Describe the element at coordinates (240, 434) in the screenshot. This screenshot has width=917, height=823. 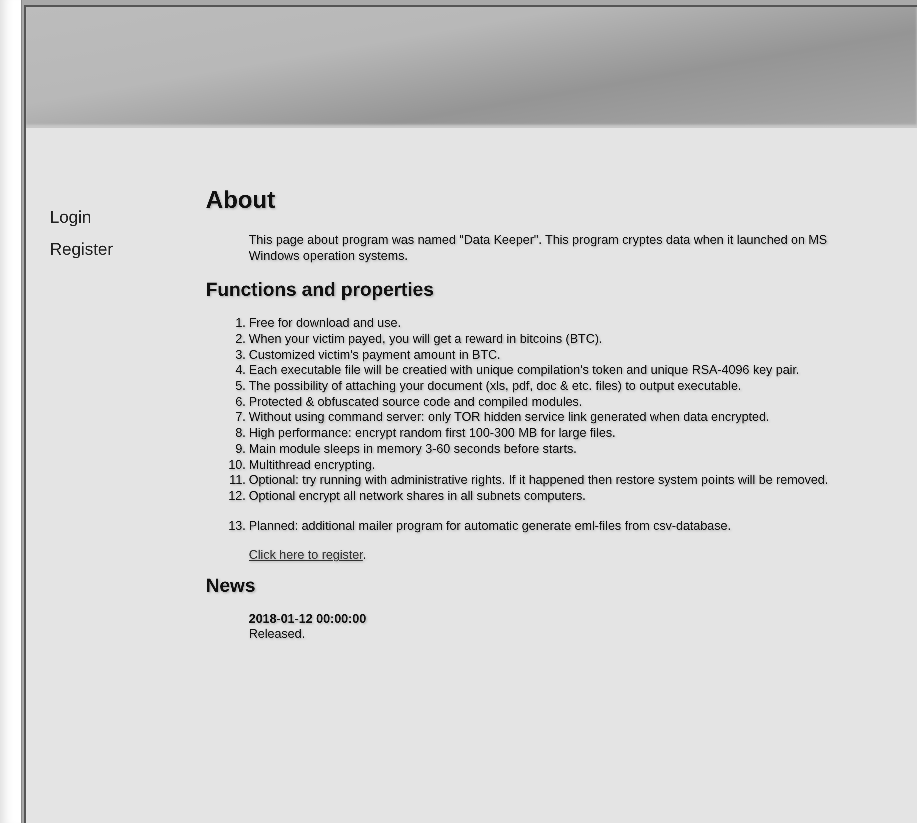
I see `list-number: 8.` at that location.